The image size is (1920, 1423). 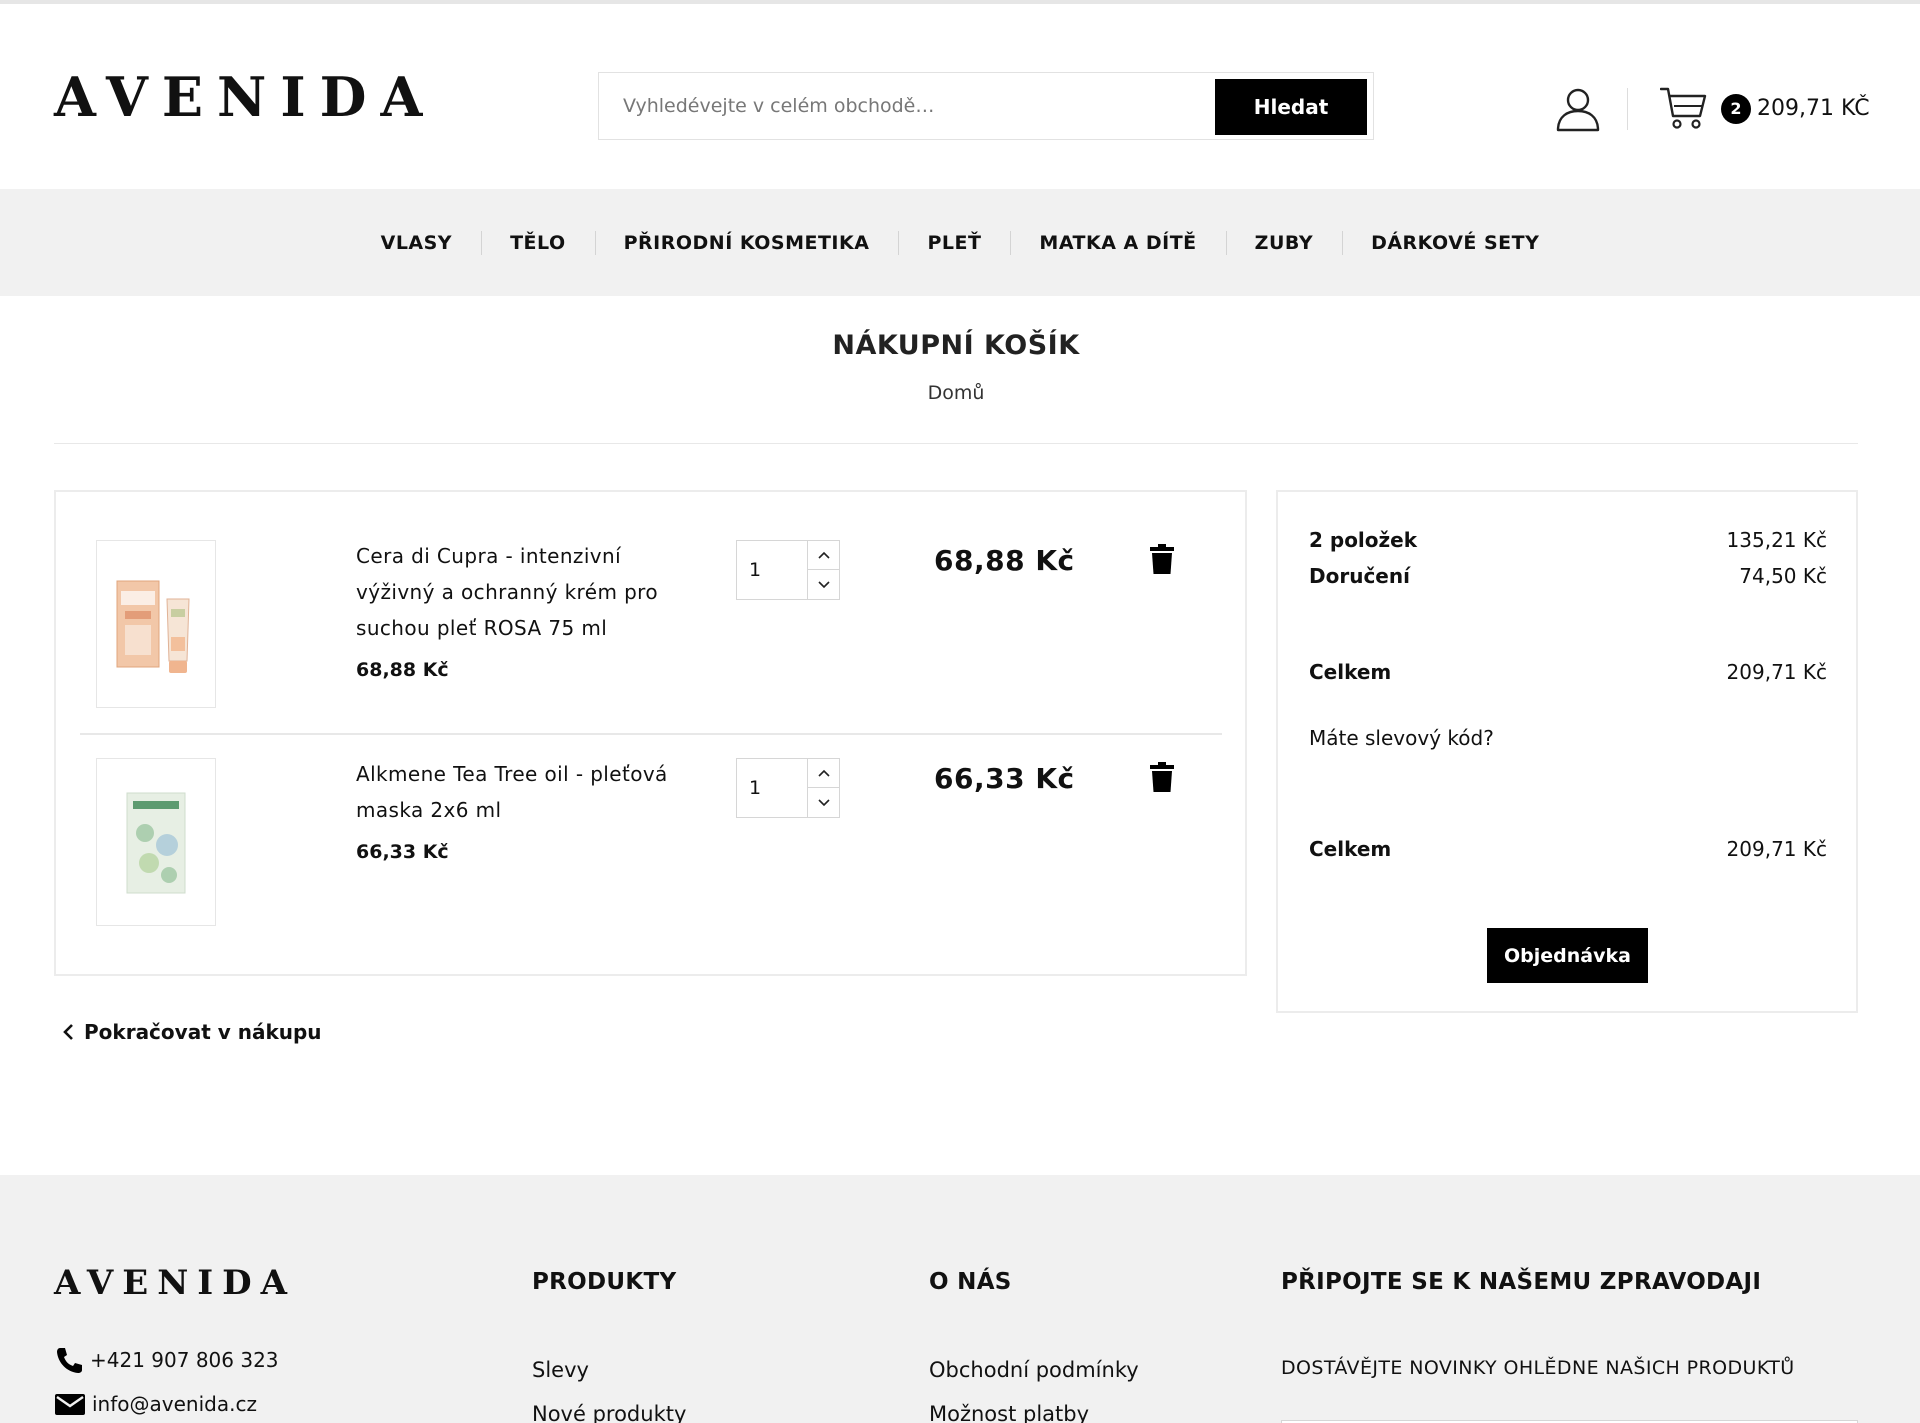 I want to click on summary-total-label: Celkem, so click(x=1350, y=672).